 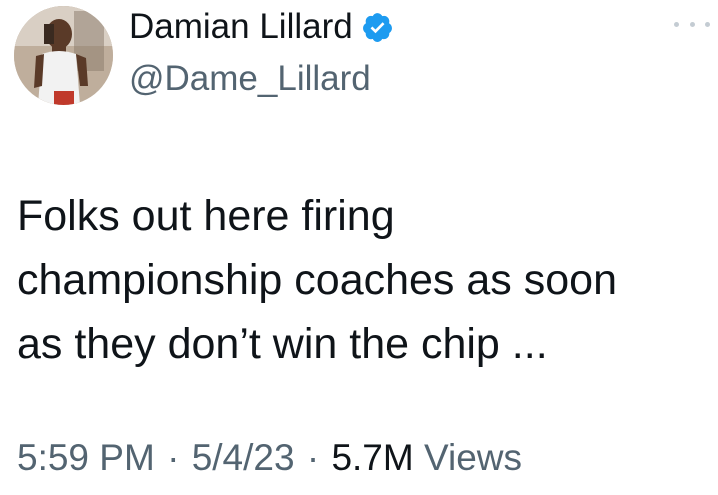 I want to click on views-label: Views, so click(x=473, y=457).